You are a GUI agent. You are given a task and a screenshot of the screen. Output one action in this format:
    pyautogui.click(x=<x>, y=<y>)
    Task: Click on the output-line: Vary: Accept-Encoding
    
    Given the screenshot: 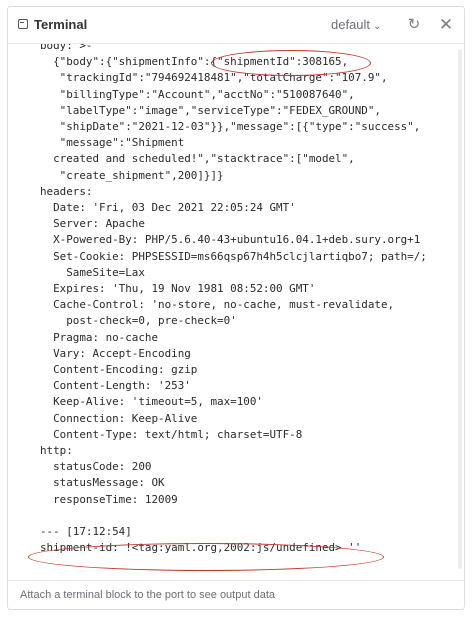 What is the action you would take?
    pyautogui.click(x=115, y=353)
    